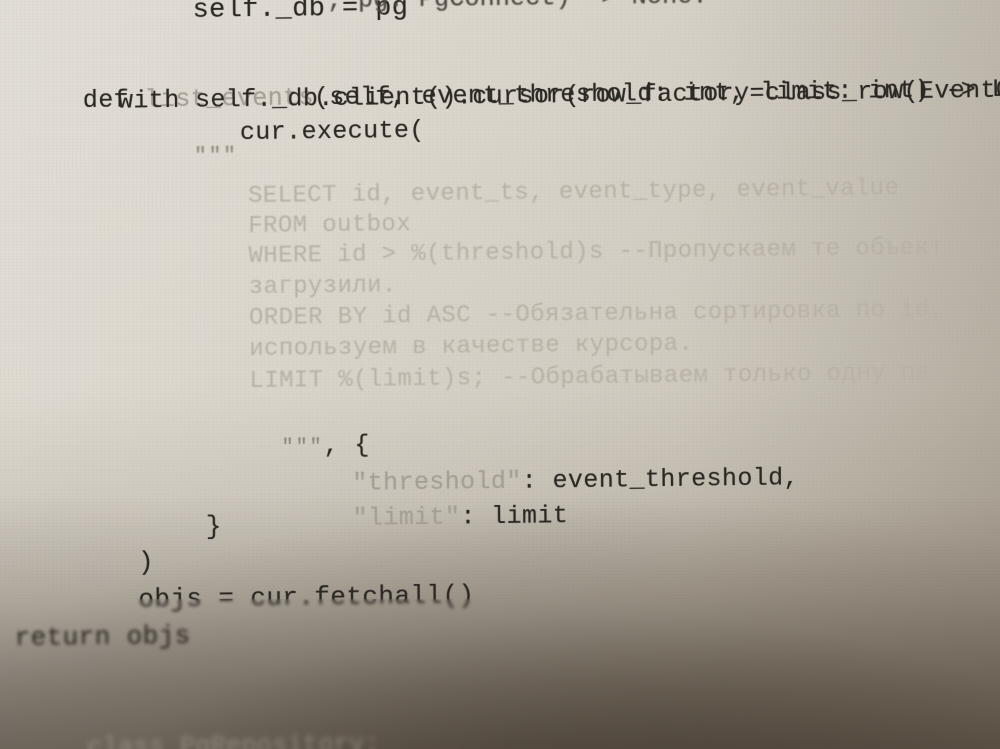 This screenshot has width=1000, height=749. Describe the element at coordinates (353, 348) in the screenshot. I see `code-line-11-sql-comment-continued: используем в качестве курсора.` at that location.